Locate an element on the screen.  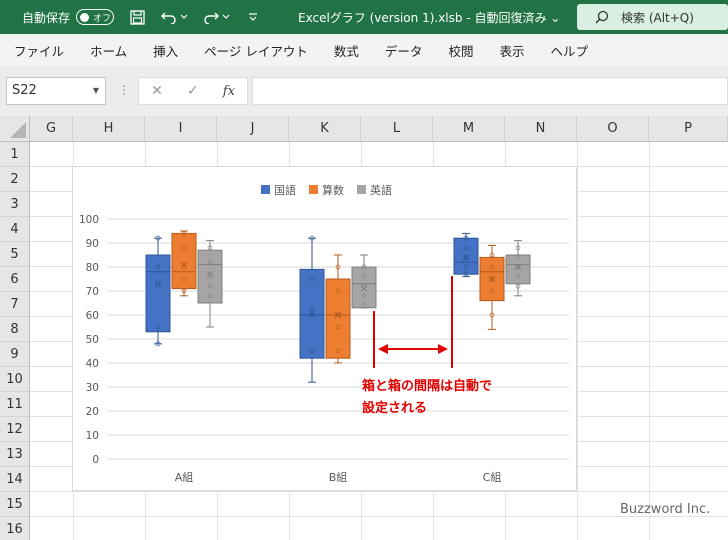
watermark-text: Buzzword Inc. is located at coordinates (665, 509).